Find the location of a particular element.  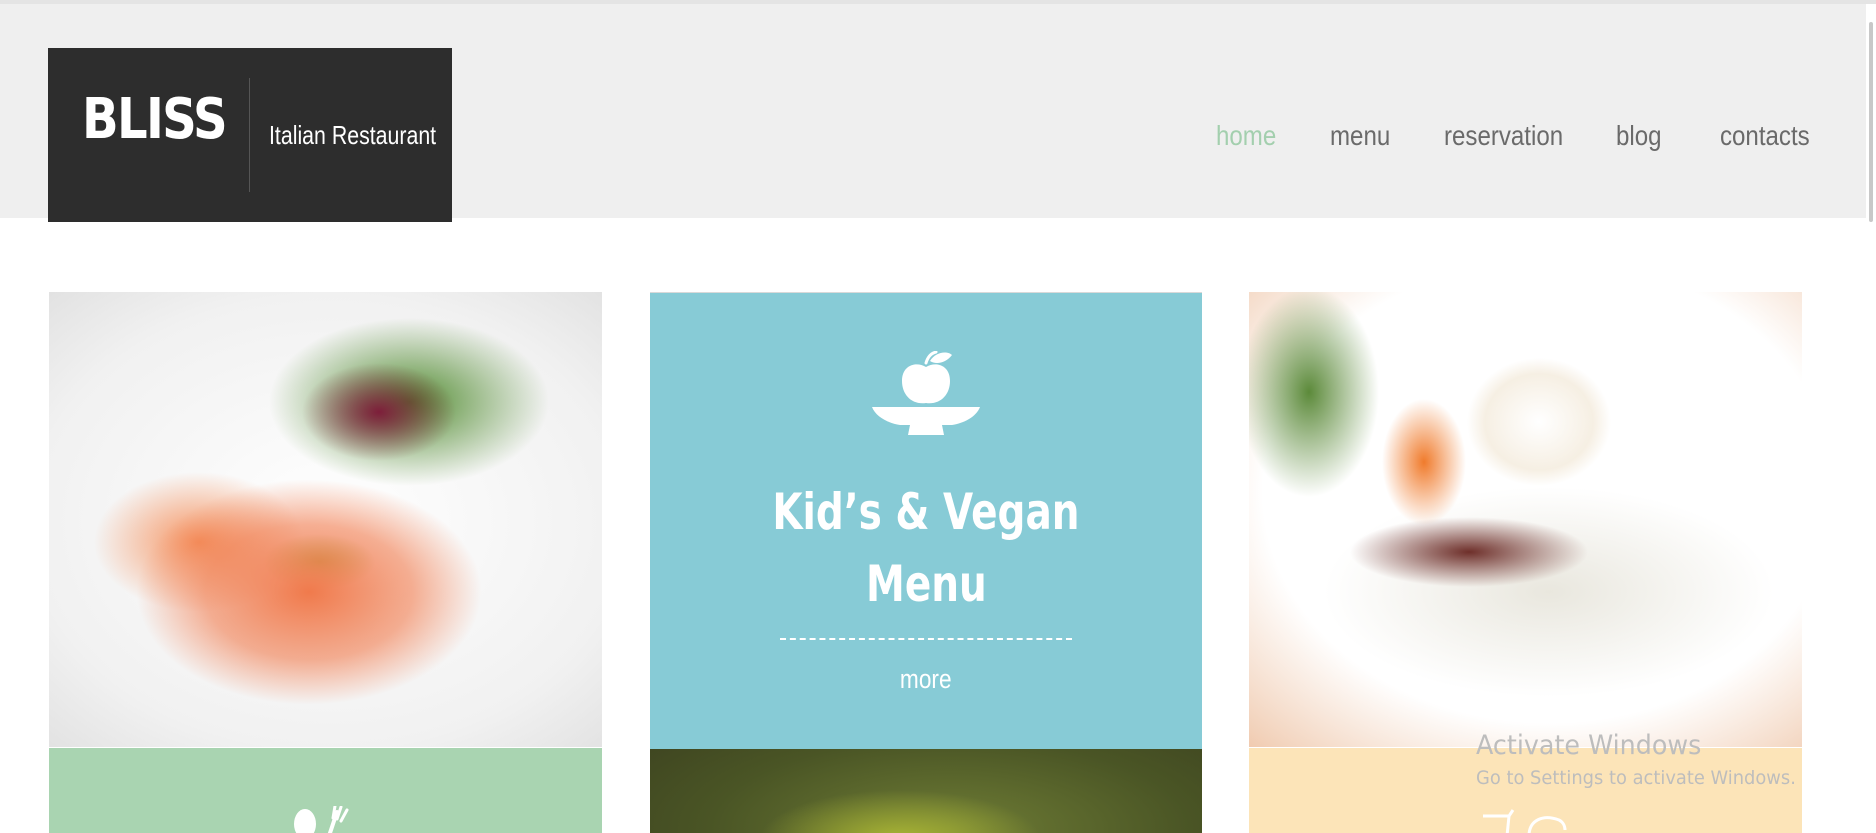

logo-name: BLISS is located at coordinates (155, 119).